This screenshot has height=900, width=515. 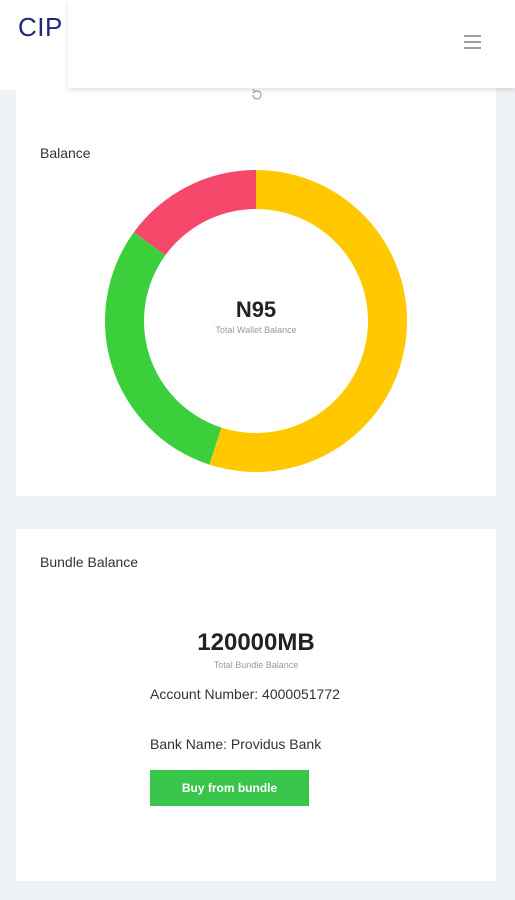 I want to click on bundle-balance-caption: Total Bundle Balance, so click(x=256, y=665).